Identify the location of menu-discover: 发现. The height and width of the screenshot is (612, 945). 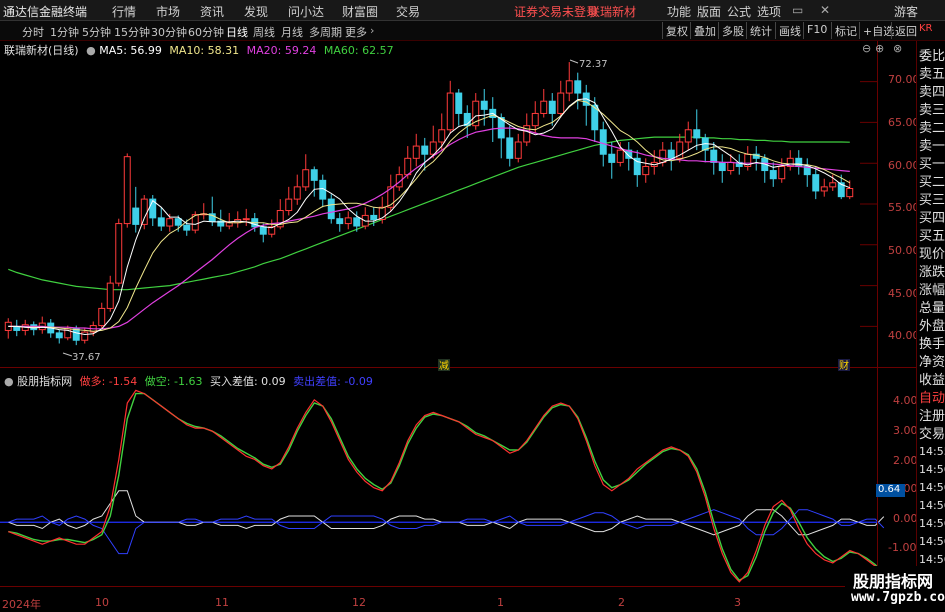
(256, 11).